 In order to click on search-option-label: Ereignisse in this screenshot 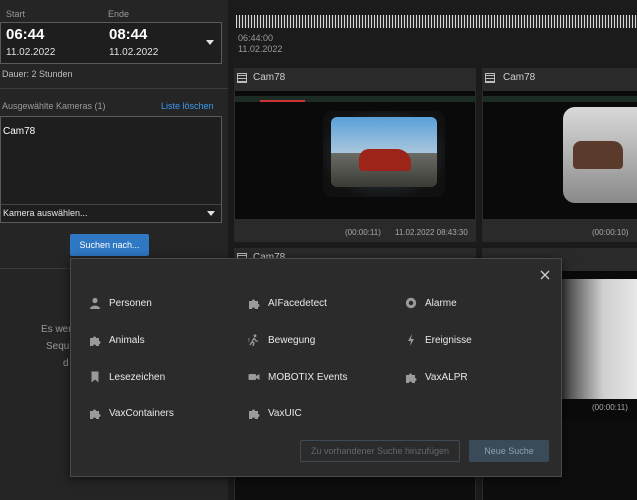, I will do `click(448, 340)`.